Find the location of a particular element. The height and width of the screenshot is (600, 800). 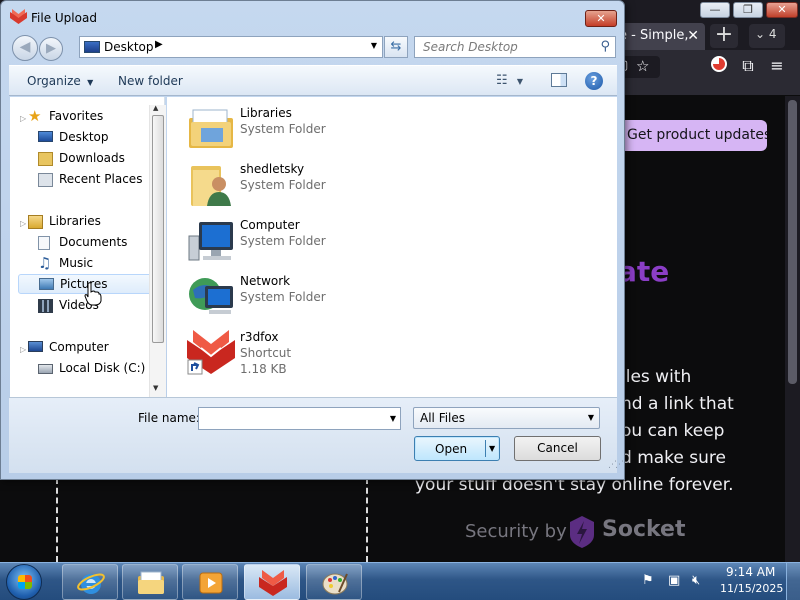

browser-close-button: ✕ is located at coordinates (782, 10).